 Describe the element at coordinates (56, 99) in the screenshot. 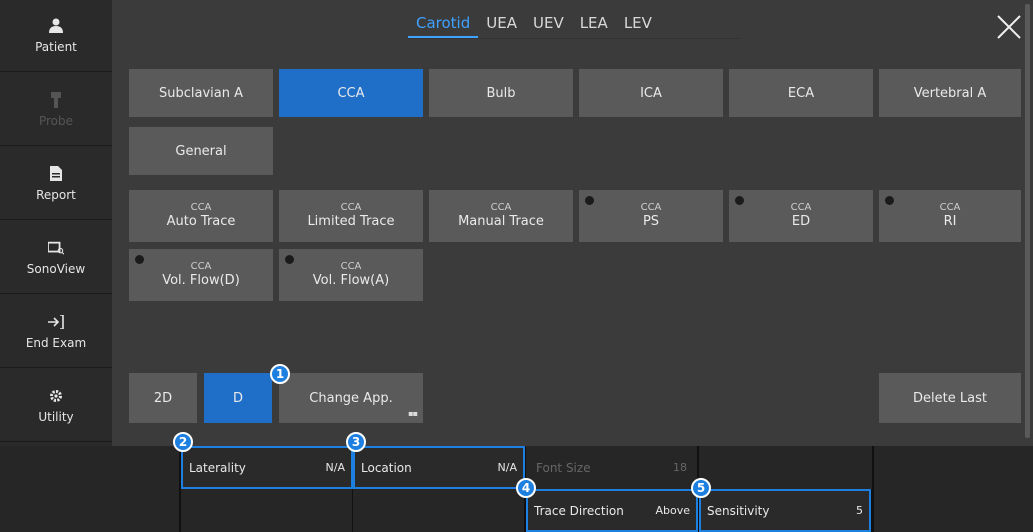

I see `probe-icon` at that location.